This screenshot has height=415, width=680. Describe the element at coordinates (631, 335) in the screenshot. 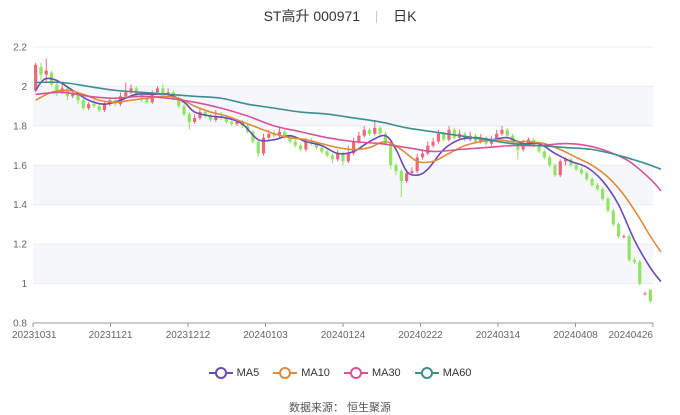

I see `x-tick-label: 20240426` at that location.